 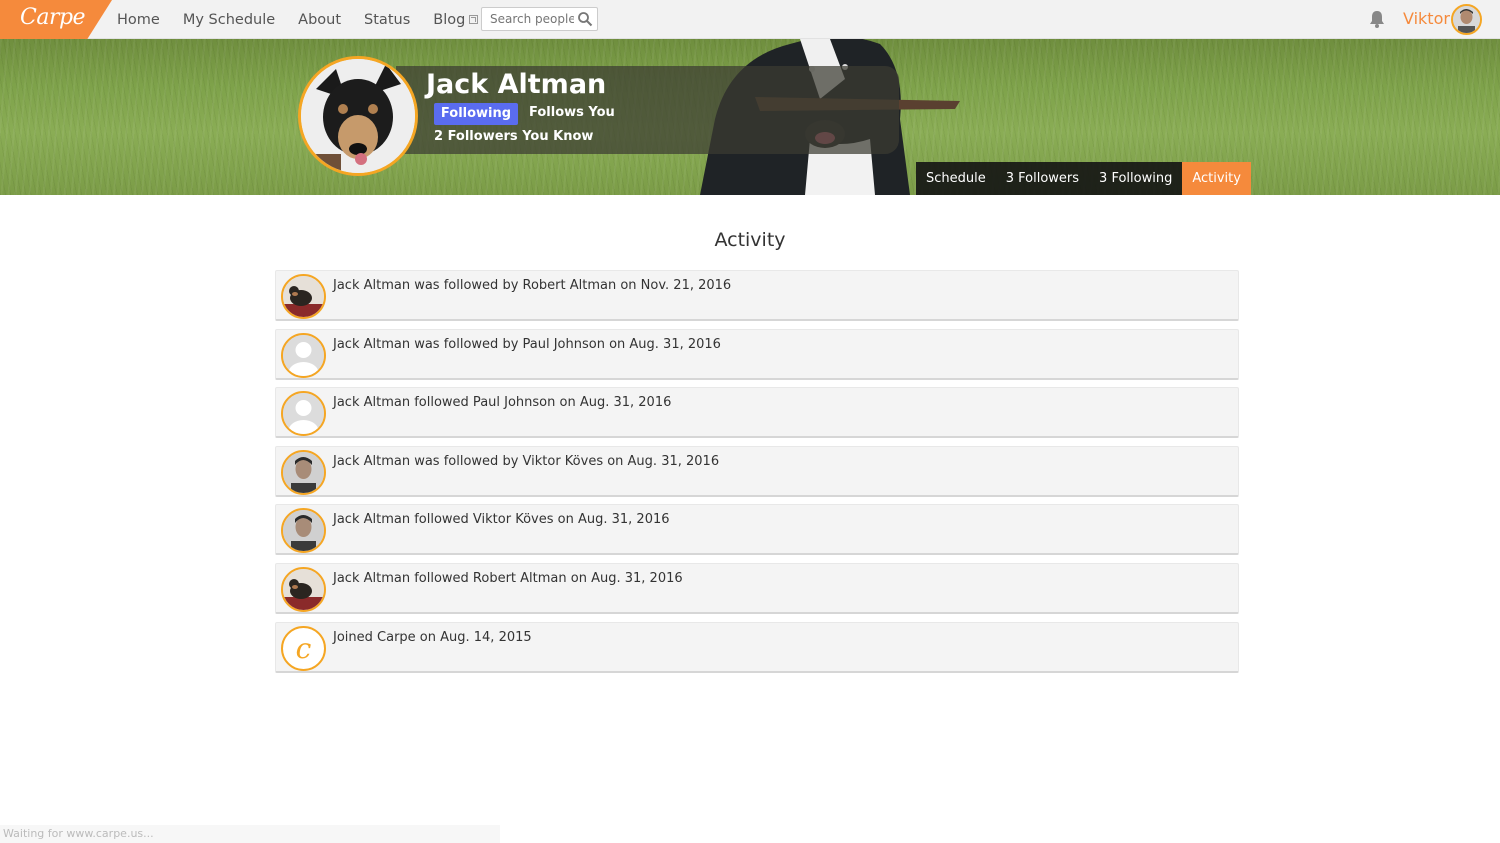 I want to click on current-user-avatar, so click(x=1466, y=19).